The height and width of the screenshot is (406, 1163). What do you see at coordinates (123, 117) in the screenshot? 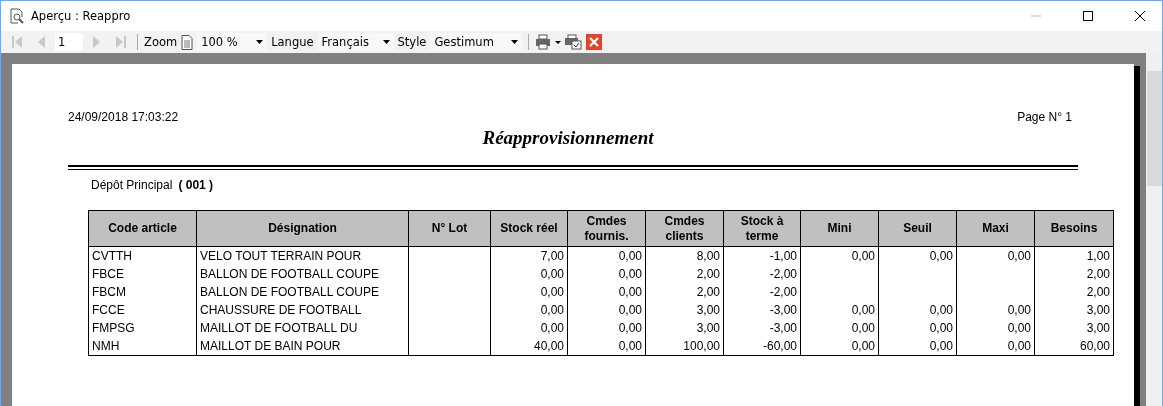
I see `report-date: 24/09/2018 17:03:22` at bounding box center [123, 117].